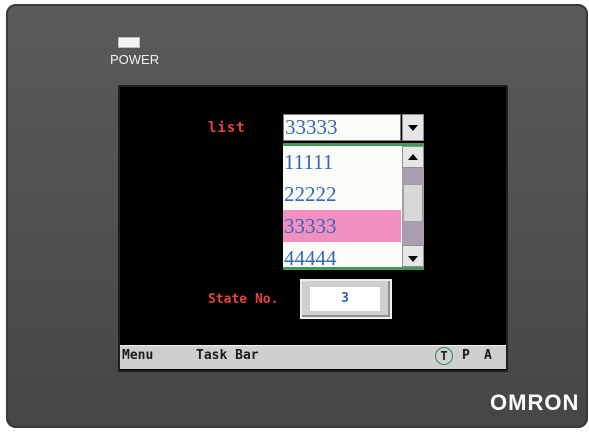 The height and width of the screenshot is (432, 589). What do you see at coordinates (227, 355) in the screenshot?
I see `task-bar-label: Task Bar` at bounding box center [227, 355].